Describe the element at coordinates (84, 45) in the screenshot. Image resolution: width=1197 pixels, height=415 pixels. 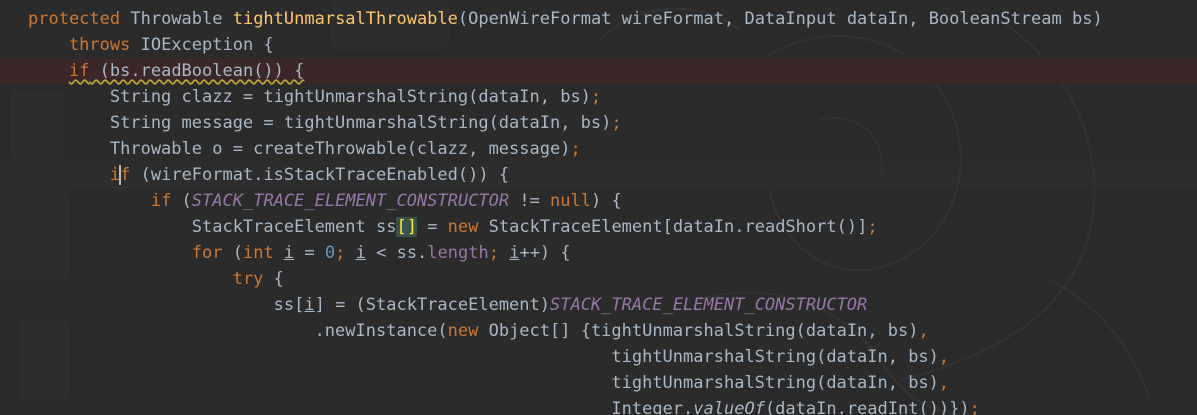
I see `code-token: throws` at that location.